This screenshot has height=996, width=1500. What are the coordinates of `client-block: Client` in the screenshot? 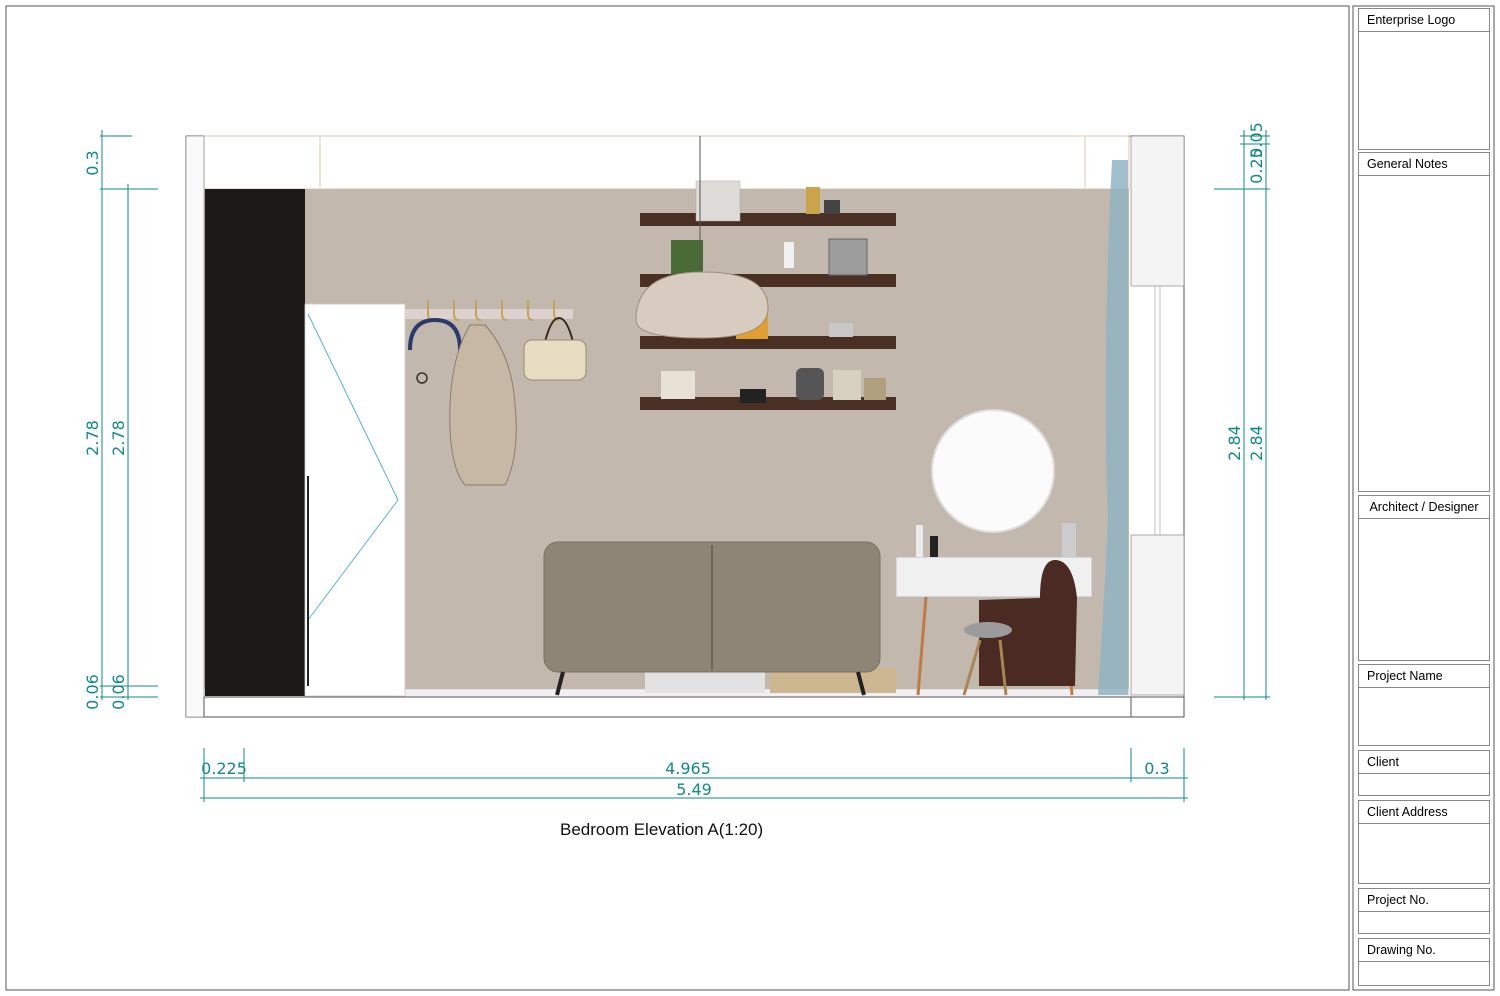 It's located at (1424, 773).